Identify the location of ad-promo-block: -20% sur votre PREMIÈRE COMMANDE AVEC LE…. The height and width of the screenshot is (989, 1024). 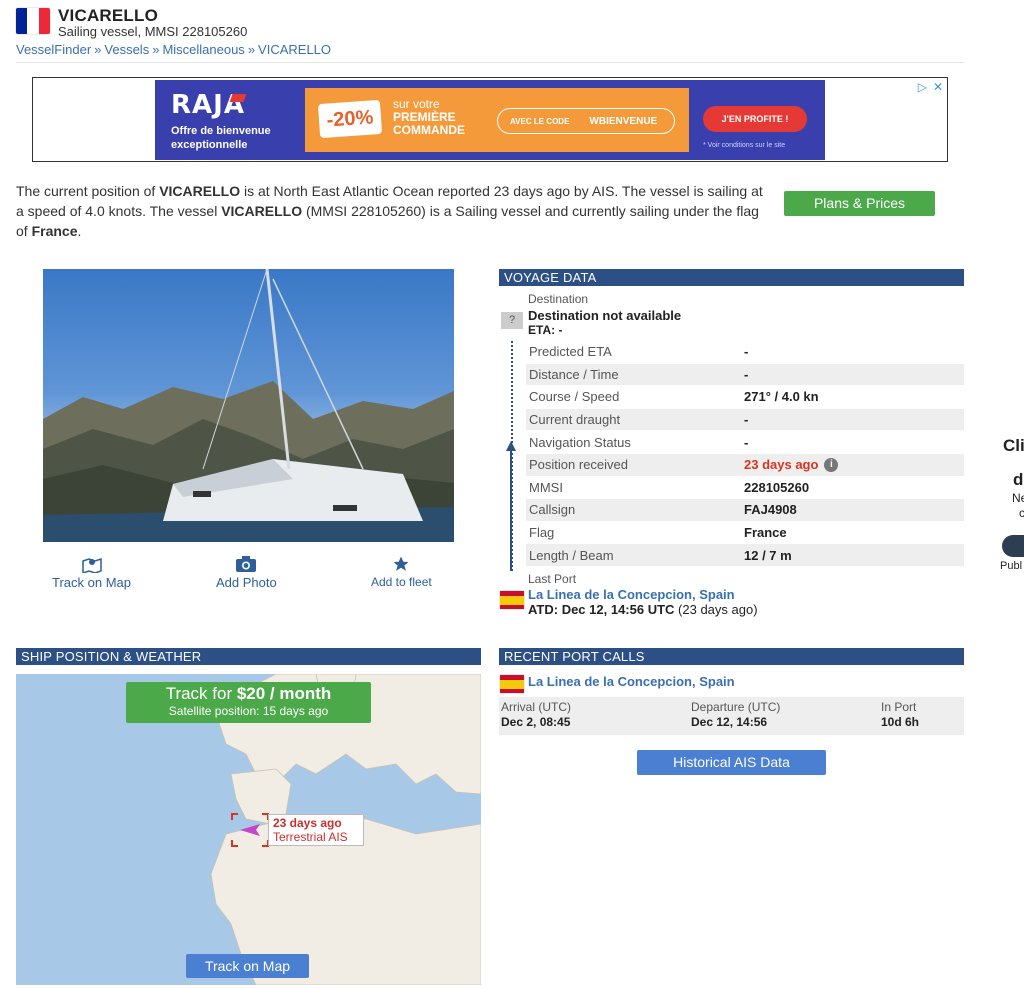
(497, 120).